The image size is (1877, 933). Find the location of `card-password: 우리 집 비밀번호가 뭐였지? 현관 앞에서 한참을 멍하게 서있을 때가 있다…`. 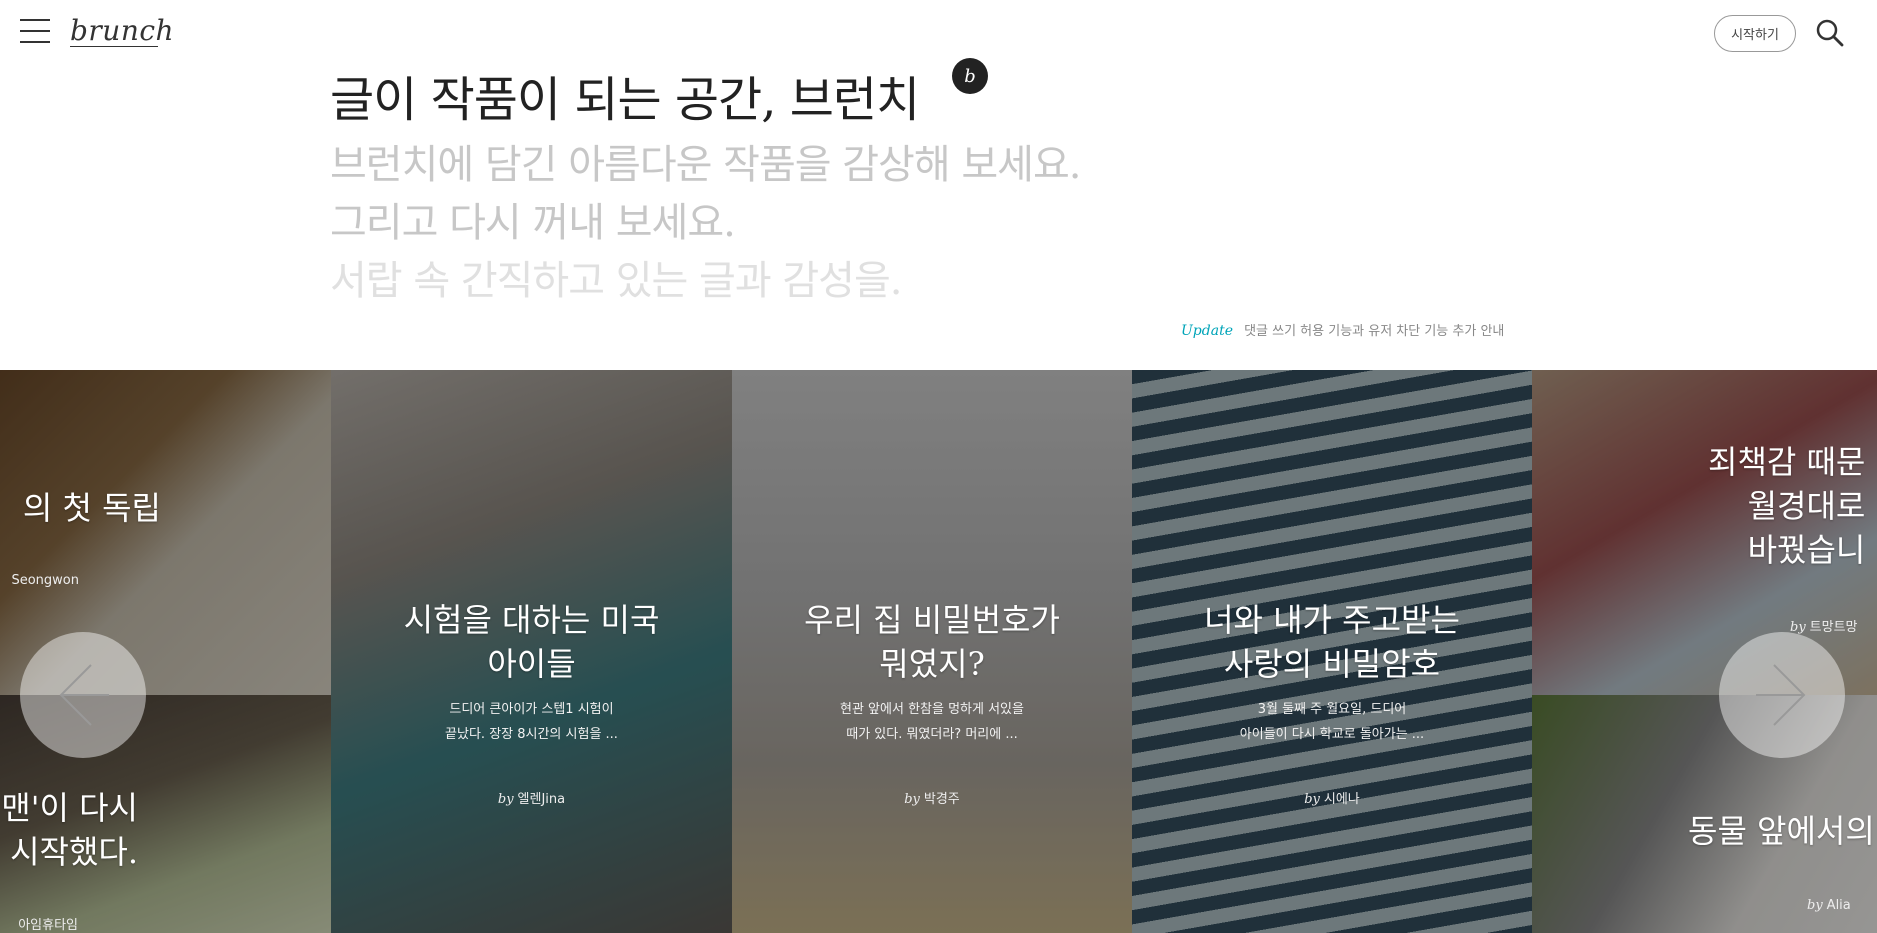

card-password: 우리 집 비밀번호가 뭐였지? 현관 앞에서 한참을 멍하게 서있을 때가 있다… is located at coordinates (932, 651).